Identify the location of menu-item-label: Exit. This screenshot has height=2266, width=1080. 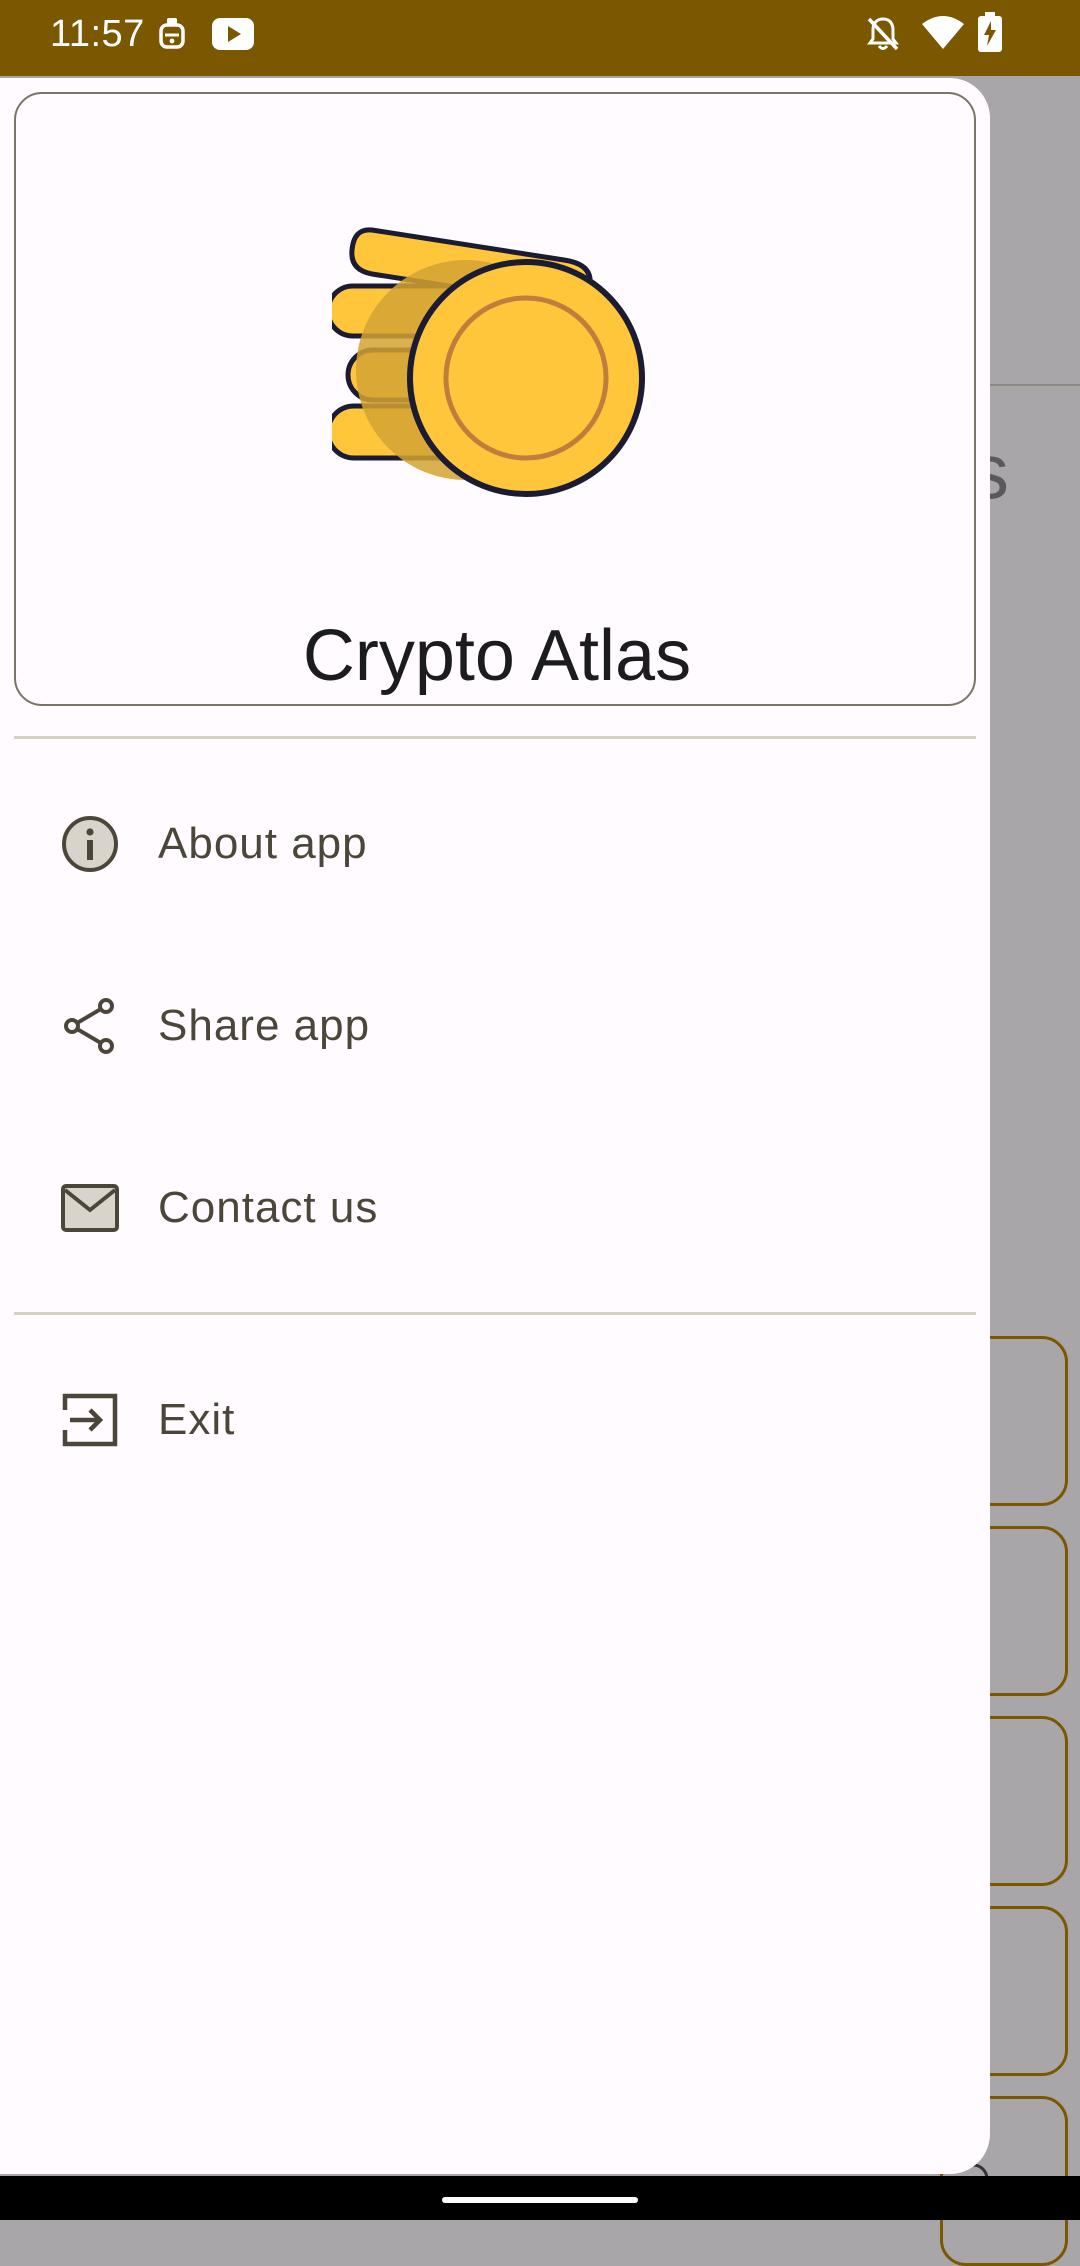
(197, 1419).